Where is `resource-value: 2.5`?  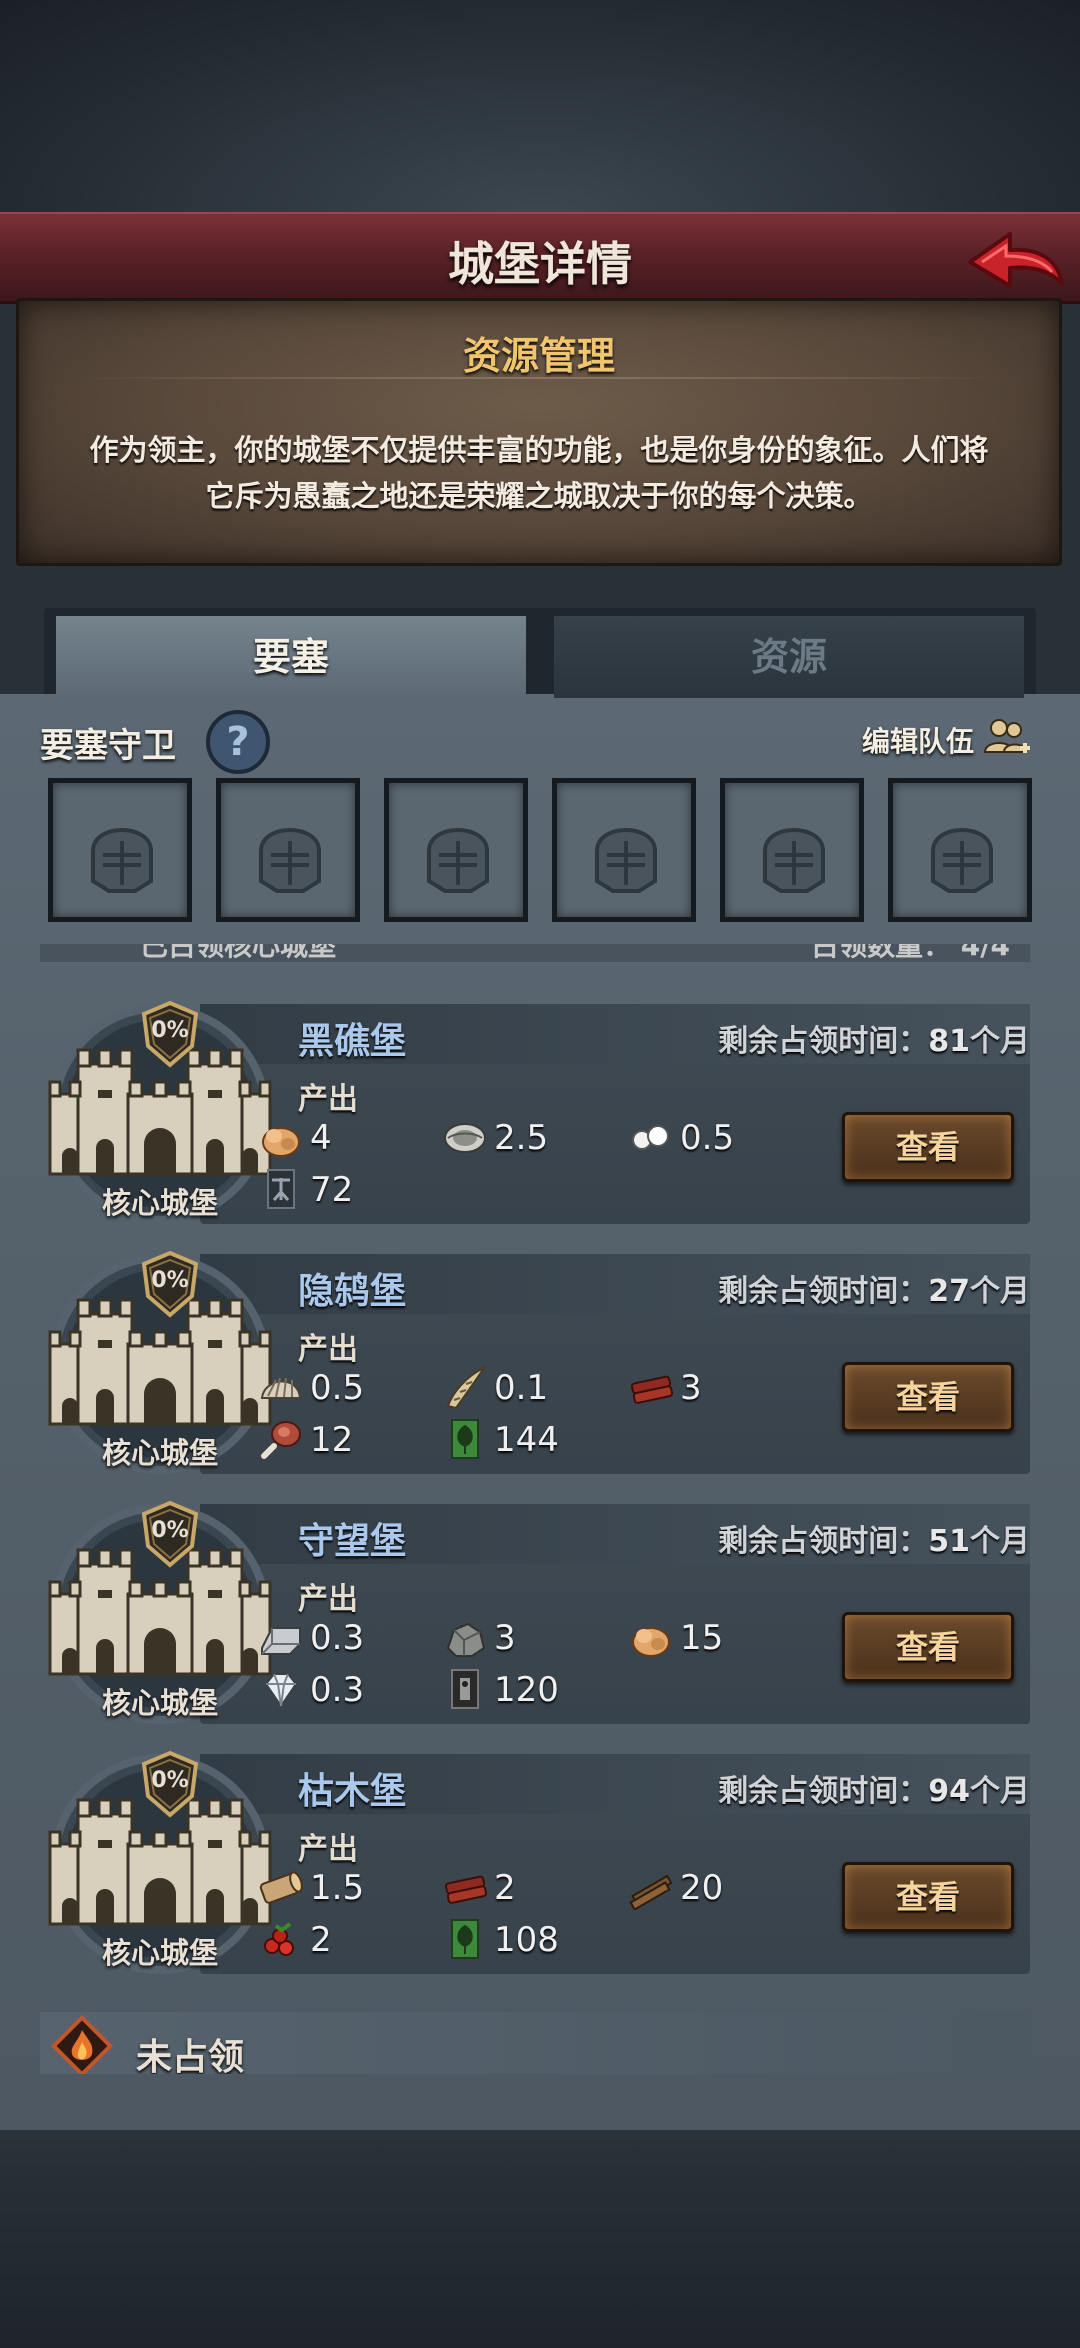 resource-value: 2.5 is located at coordinates (521, 1138).